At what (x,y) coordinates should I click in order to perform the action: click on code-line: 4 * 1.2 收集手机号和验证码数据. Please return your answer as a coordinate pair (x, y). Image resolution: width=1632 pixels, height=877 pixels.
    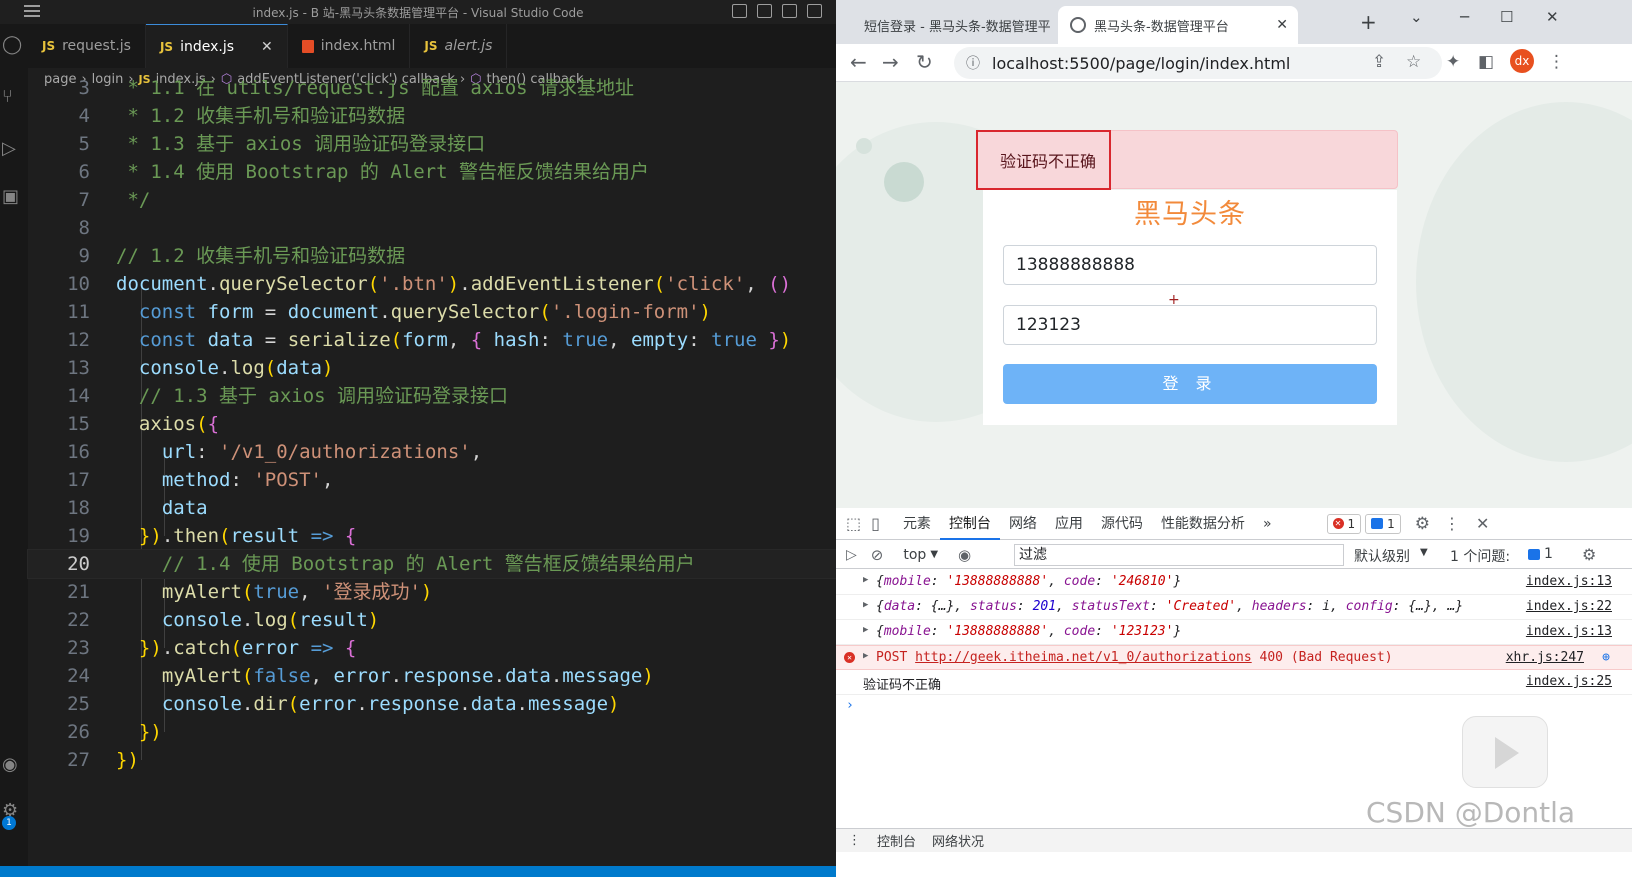
    Looking at the image, I should click on (432, 116).